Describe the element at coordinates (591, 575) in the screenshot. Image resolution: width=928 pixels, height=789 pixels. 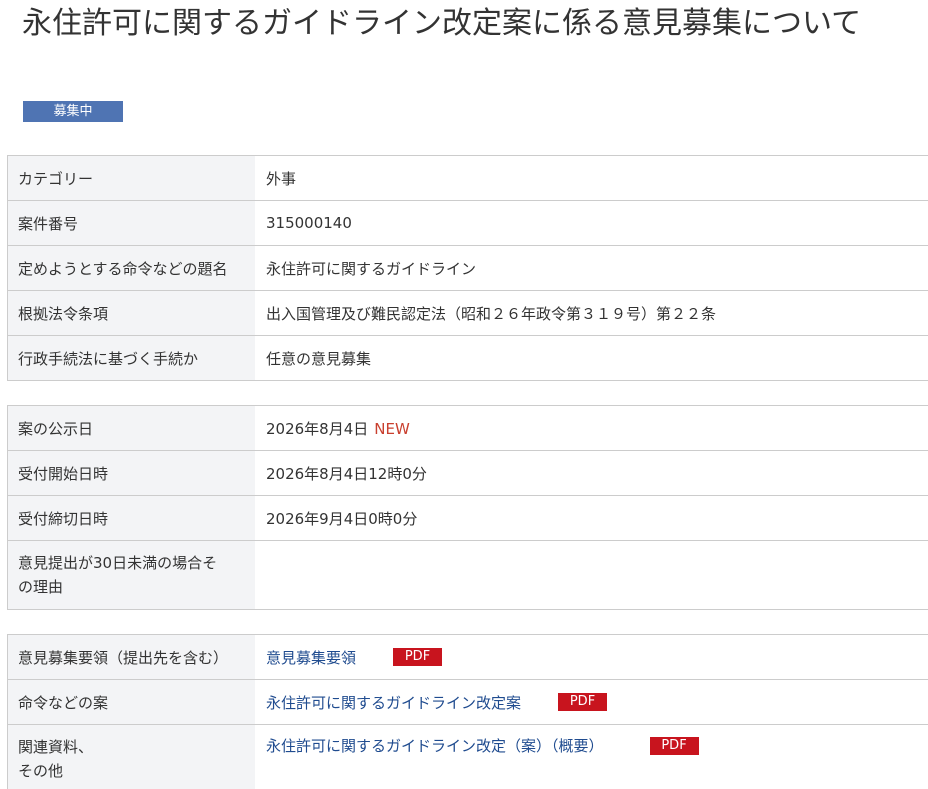
I see `short-period-reason-value` at that location.